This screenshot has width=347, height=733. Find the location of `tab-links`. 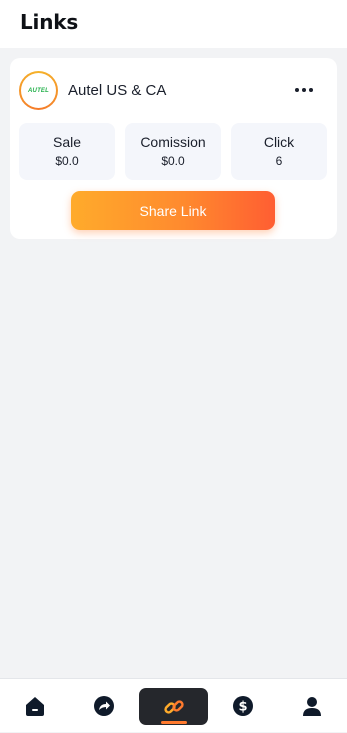

tab-links is located at coordinates (173, 706).